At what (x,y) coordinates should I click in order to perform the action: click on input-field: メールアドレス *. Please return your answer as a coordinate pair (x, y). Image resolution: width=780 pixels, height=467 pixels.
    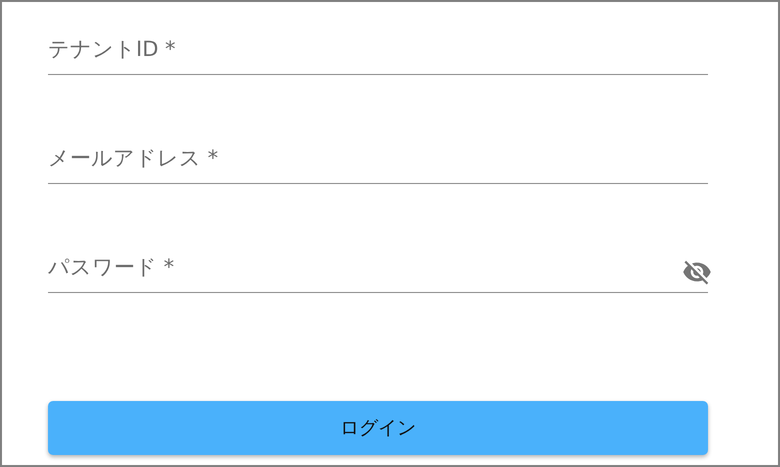
    Looking at the image, I should click on (378, 158).